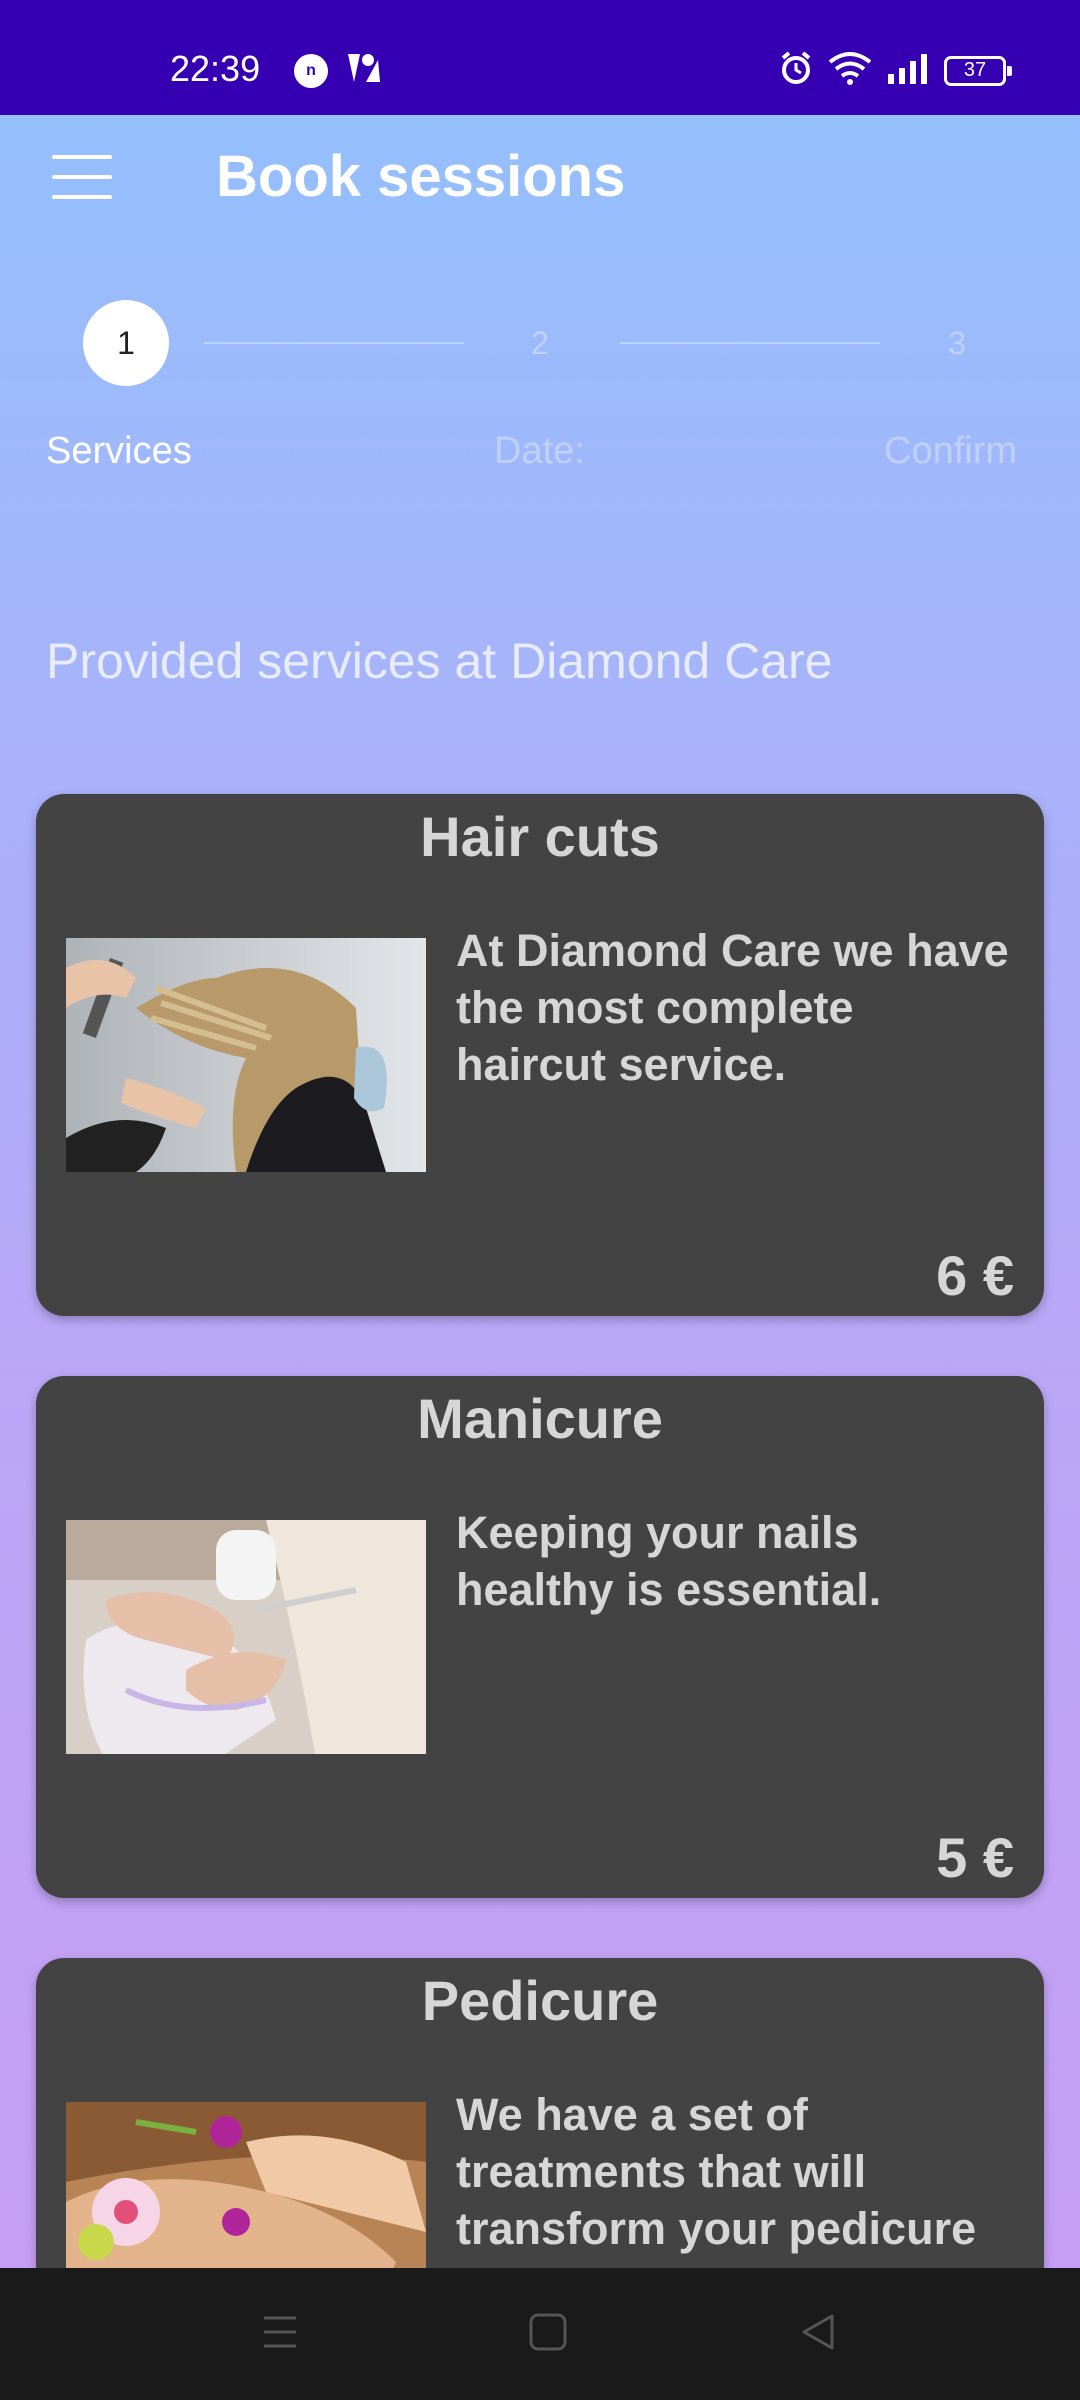  What do you see at coordinates (364, 70) in the screenshot?
I see `app-notification-icon` at bounding box center [364, 70].